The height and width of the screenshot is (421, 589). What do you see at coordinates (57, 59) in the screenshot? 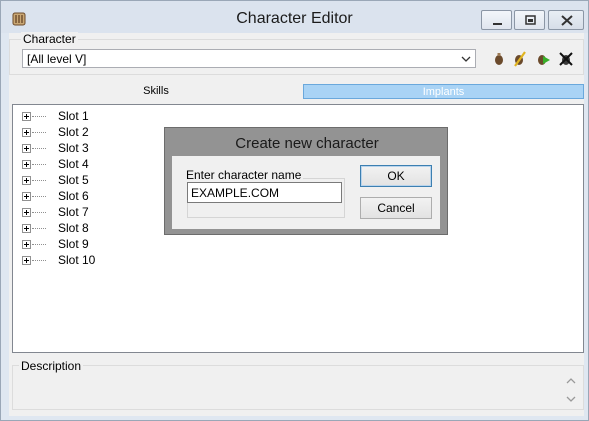
I see `character-select-value: [All level V]` at bounding box center [57, 59].